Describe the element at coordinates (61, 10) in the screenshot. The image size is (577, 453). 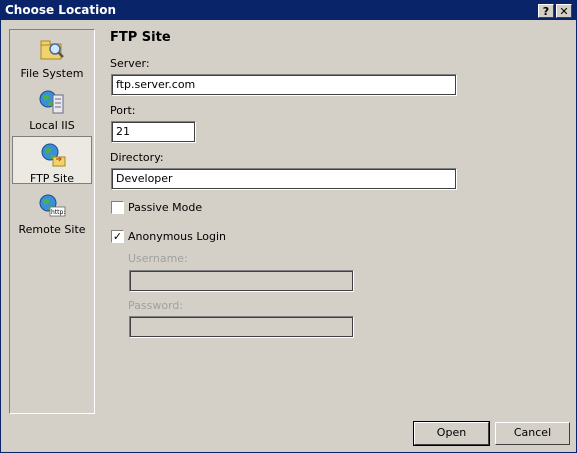
I see `window-title: Choose Location` at that location.